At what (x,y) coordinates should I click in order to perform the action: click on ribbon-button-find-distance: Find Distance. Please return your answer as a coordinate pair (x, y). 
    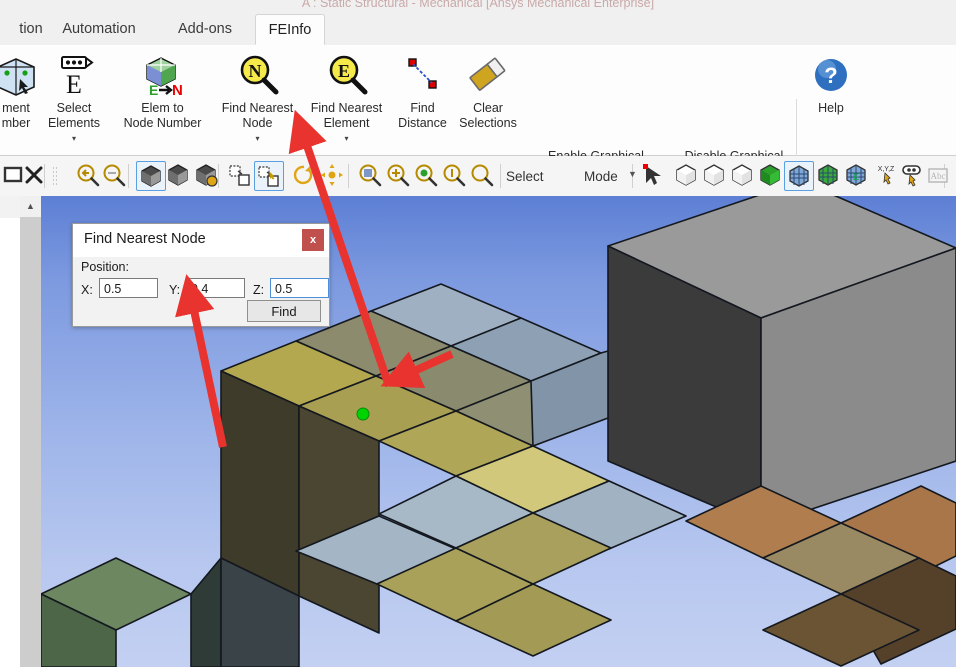
    Looking at the image, I should click on (422, 91).